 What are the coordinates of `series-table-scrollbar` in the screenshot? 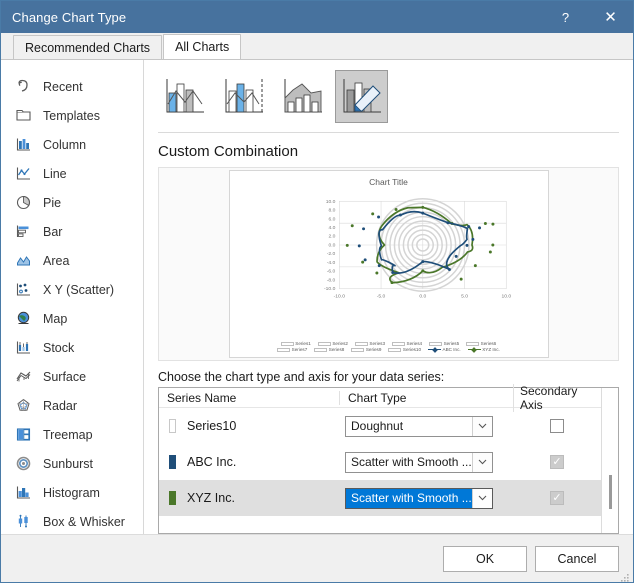 It's located at (609, 460).